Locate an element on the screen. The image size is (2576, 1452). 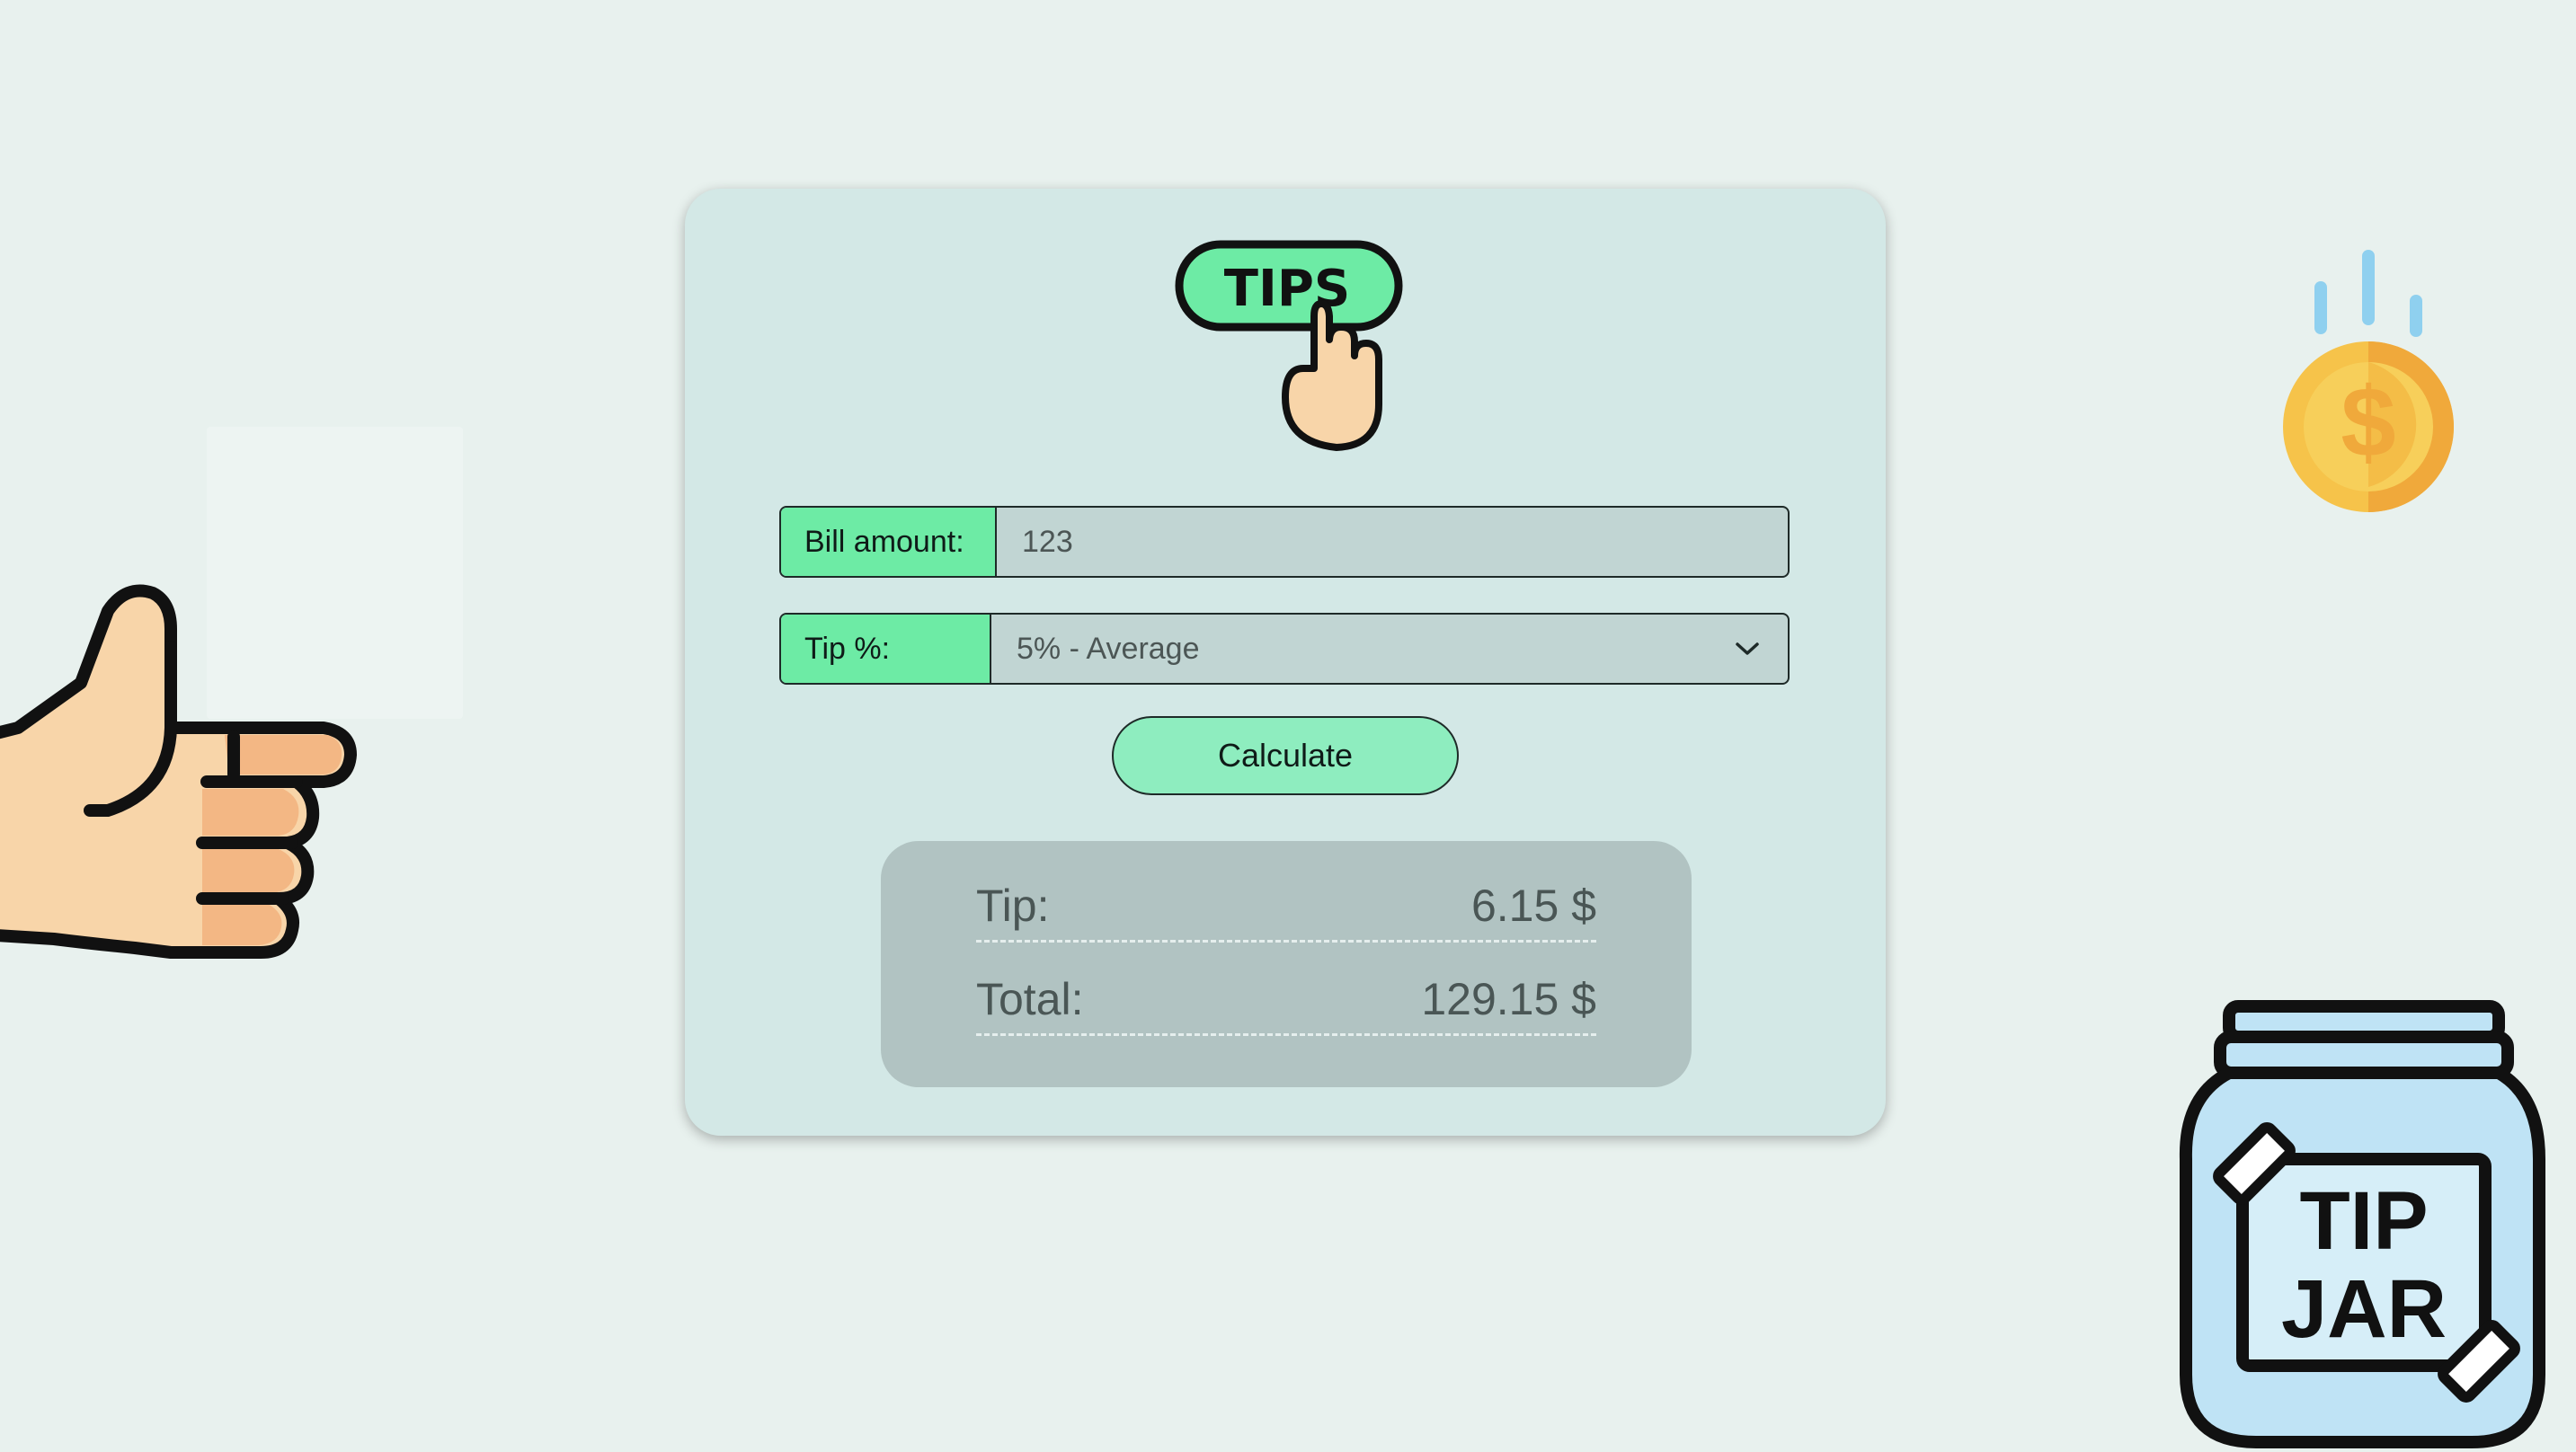
bill-amount-label: Bill amount: is located at coordinates (889, 542).